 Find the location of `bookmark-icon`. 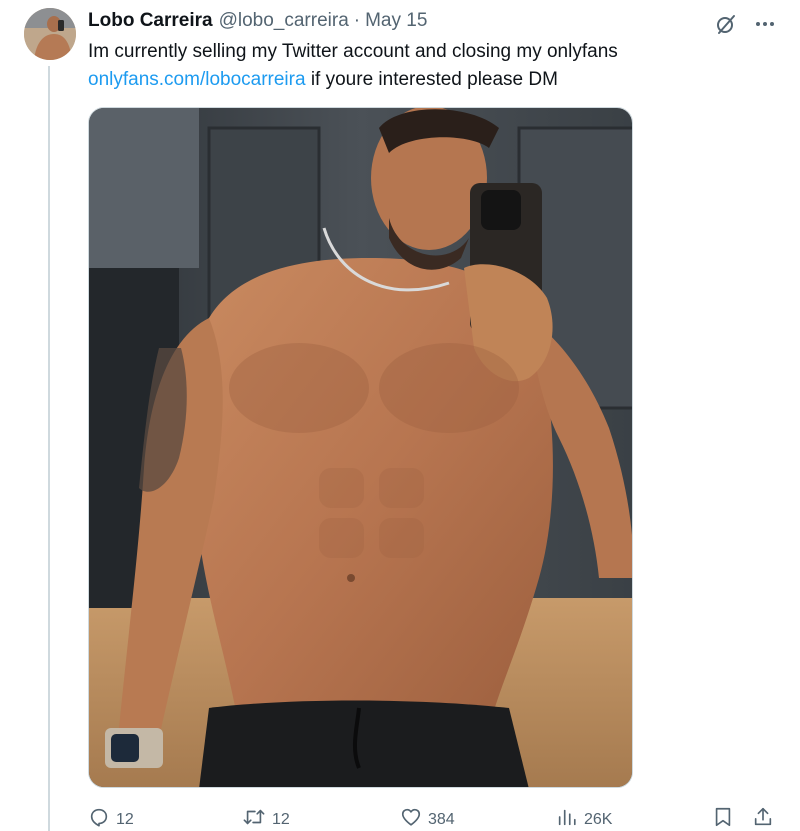

bookmark-icon is located at coordinates (723, 818).